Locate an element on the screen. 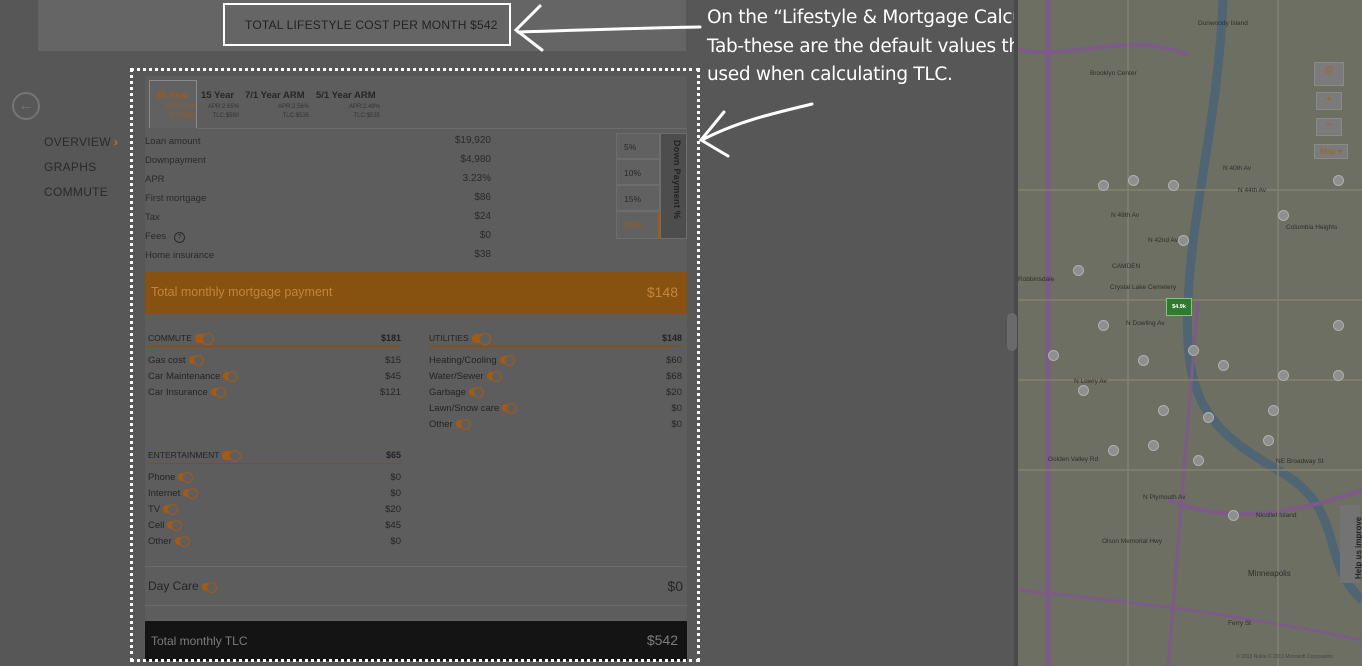 Image resolution: width=1362 pixels, height=666 pixels. map-label: Golden Valley Rd is located at coordinates (1073, 459).